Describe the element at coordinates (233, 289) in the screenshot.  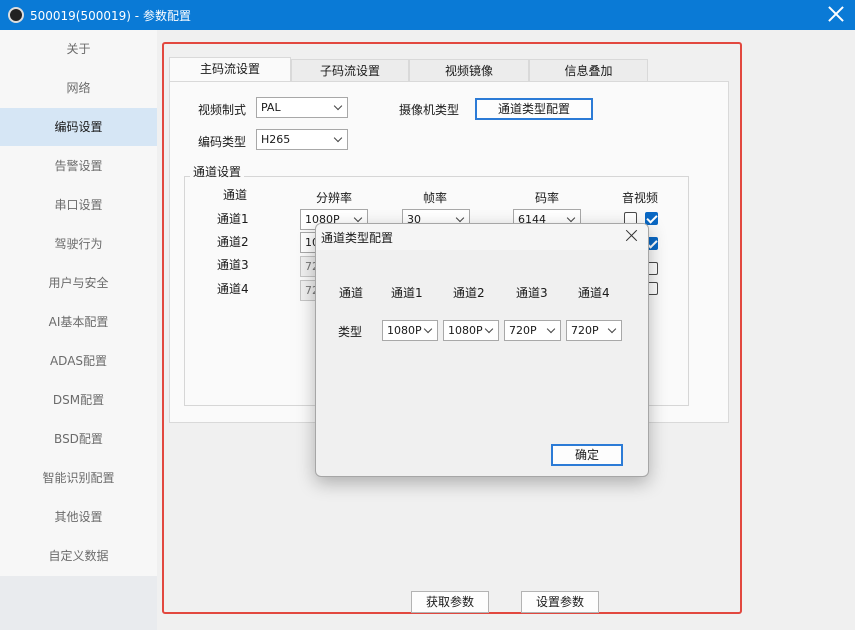
I see `row-channel-4: 通道4` at that location.